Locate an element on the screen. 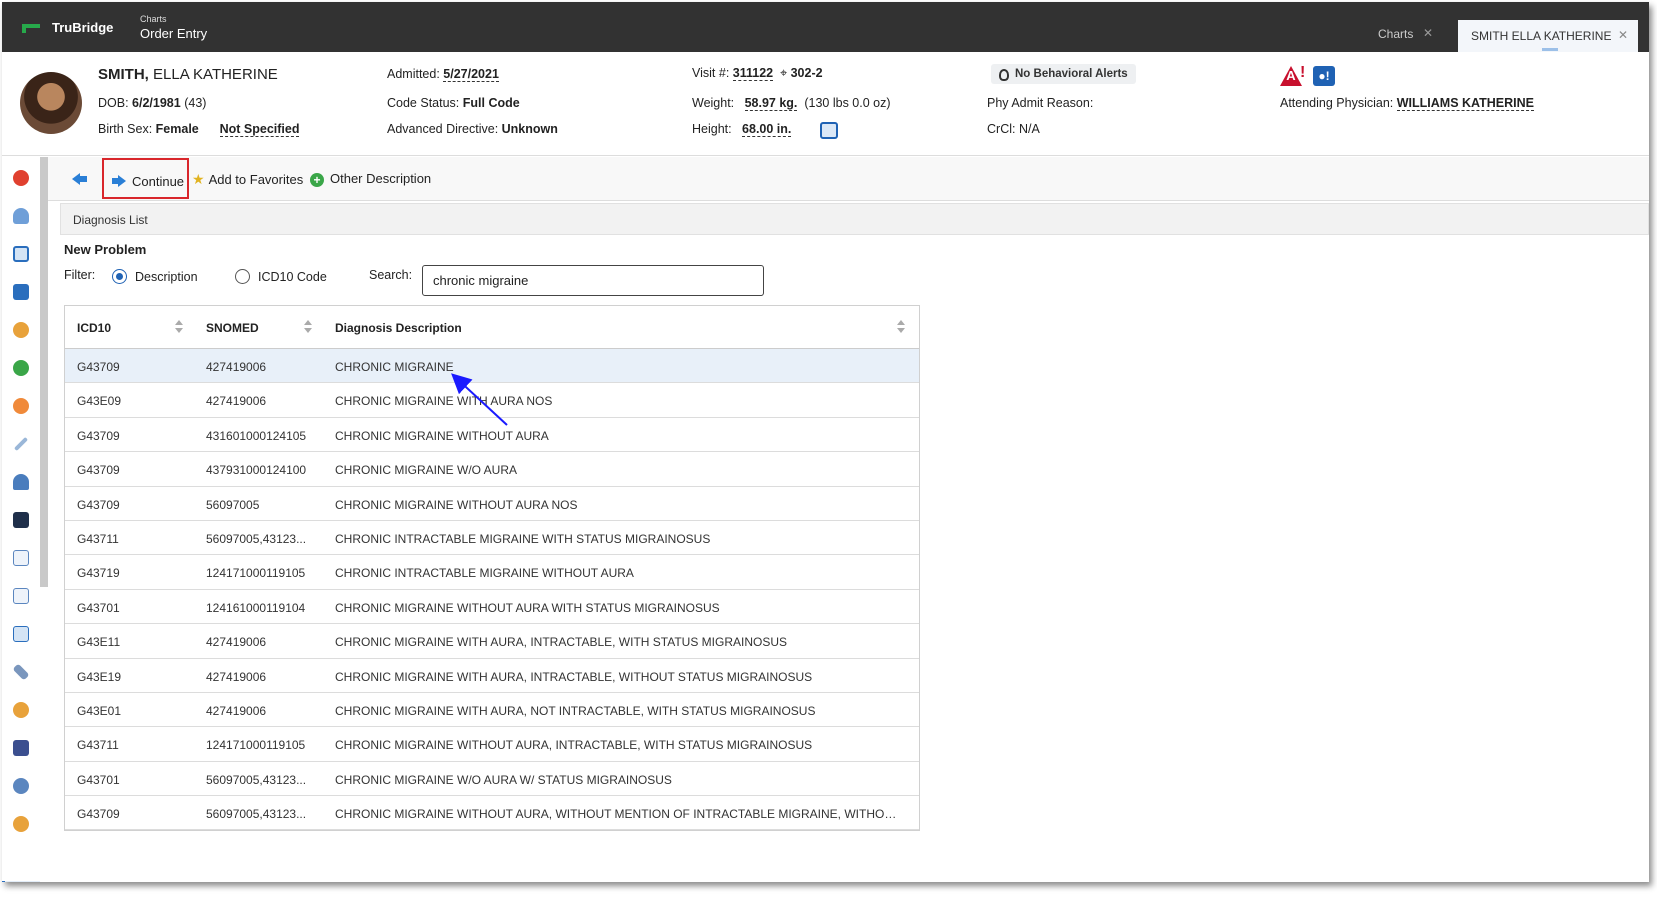 The width and height of the screenshot is (1657, 897). filter-description-label: Description is located at coordinates (166, 277).